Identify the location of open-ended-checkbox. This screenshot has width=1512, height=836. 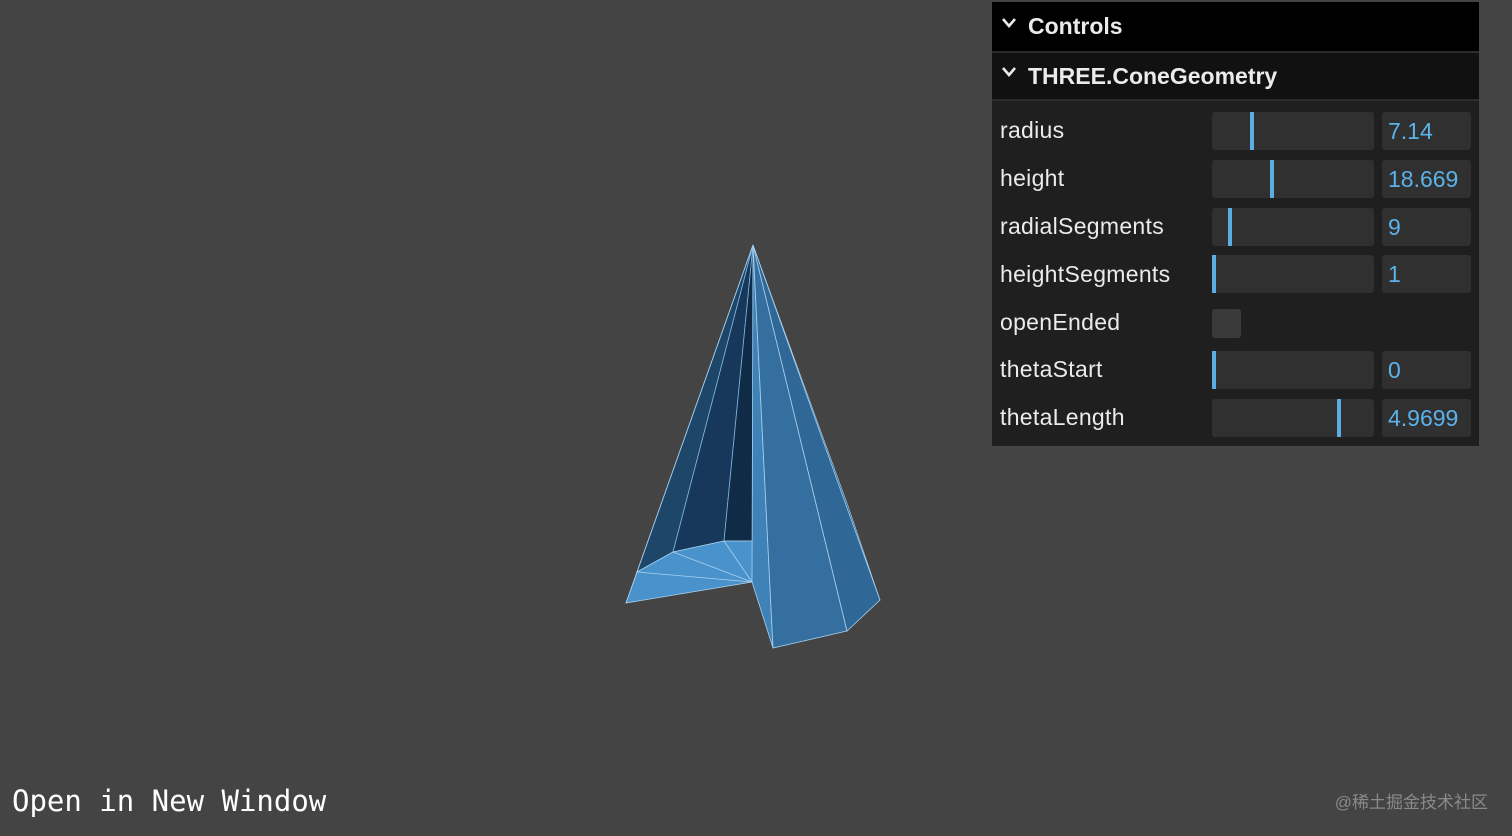
(1226, 324).